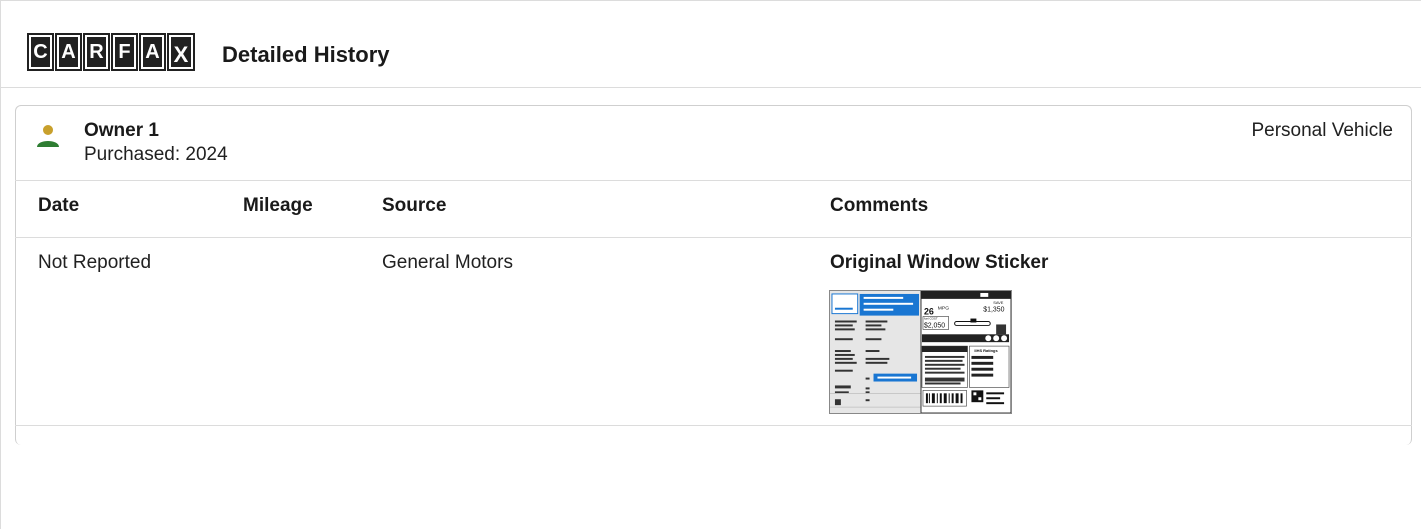  What do you see at coordinates (998, 302) in the screenshot?
I see `sticker-save-label: SAVE` at bounding box center [998, 302].